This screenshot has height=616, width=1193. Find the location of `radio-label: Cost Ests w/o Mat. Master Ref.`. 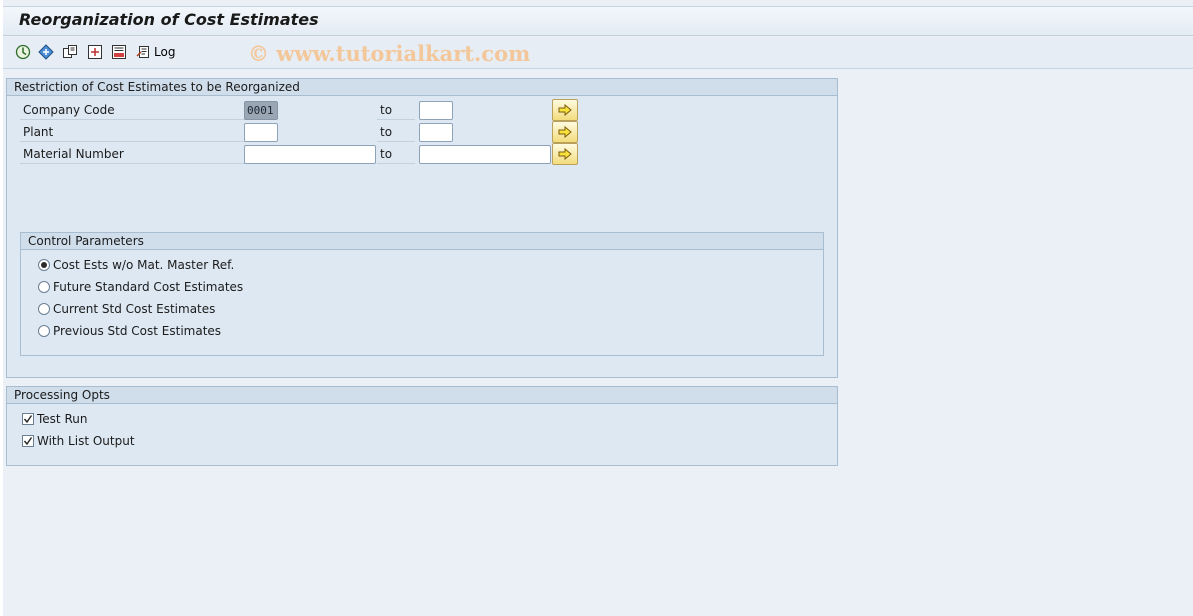

radio-label: Cost Ests w/o Mat. Master Ref. is located at coordinates (144, 265).